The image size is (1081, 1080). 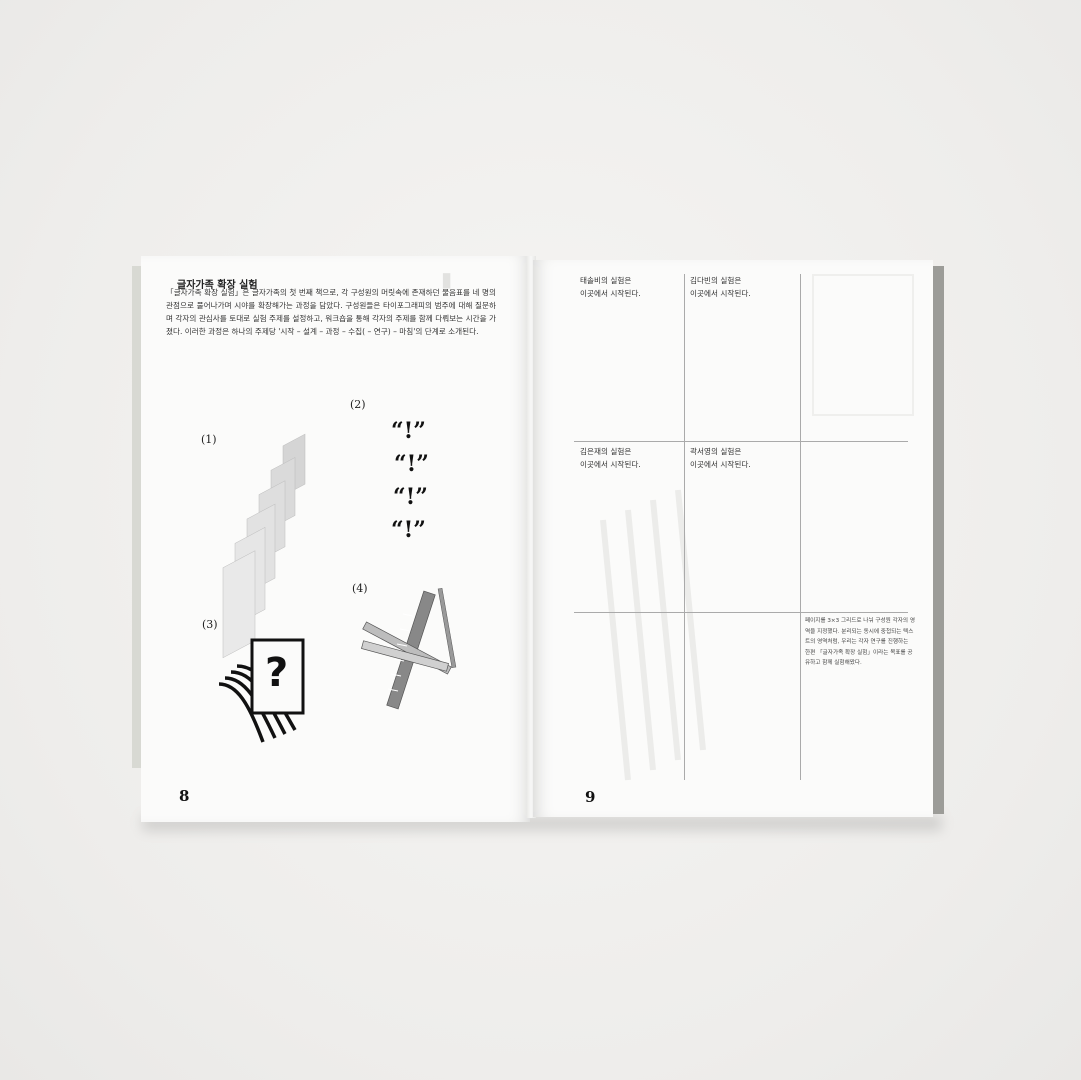 What do you see at coordinates (409, 648) in the screenshot?
I see `crossed-rulers-illustration` at bounding box center [409, 648].